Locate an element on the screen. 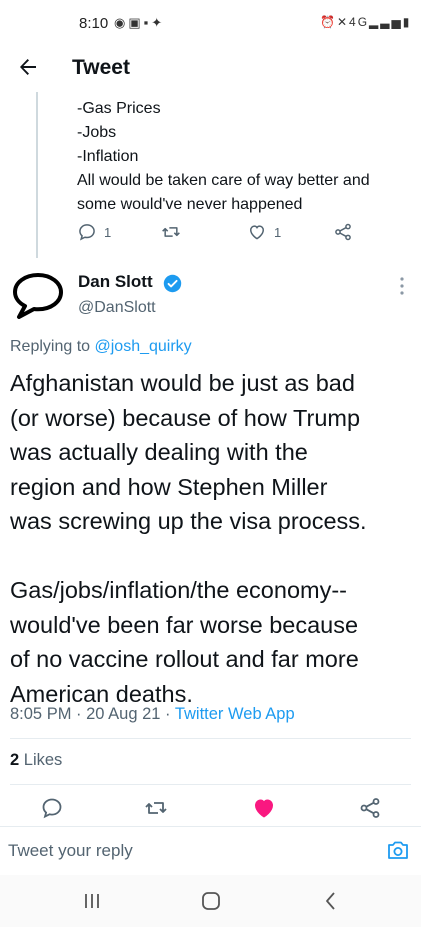  thread-connector-line is located at coordinates (37, 175).